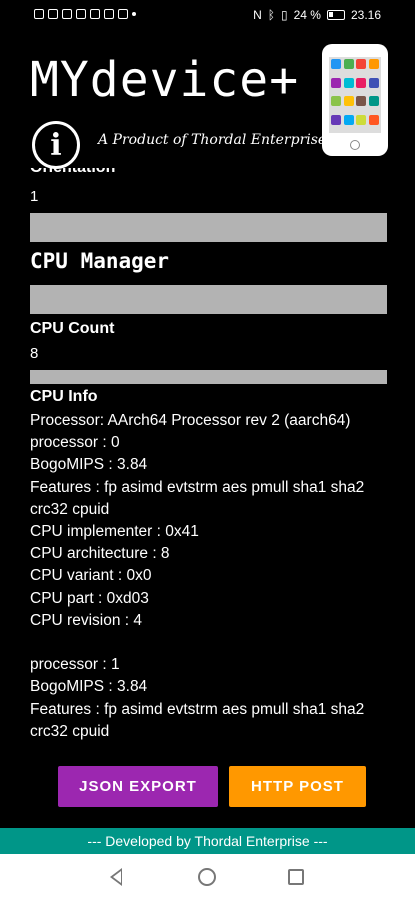 This screenshot has width=415, height=900. What do you see at coordinates (355, 100) in the screenshot?
I see `phone-logo-icon` at bounding box center [355, 100].